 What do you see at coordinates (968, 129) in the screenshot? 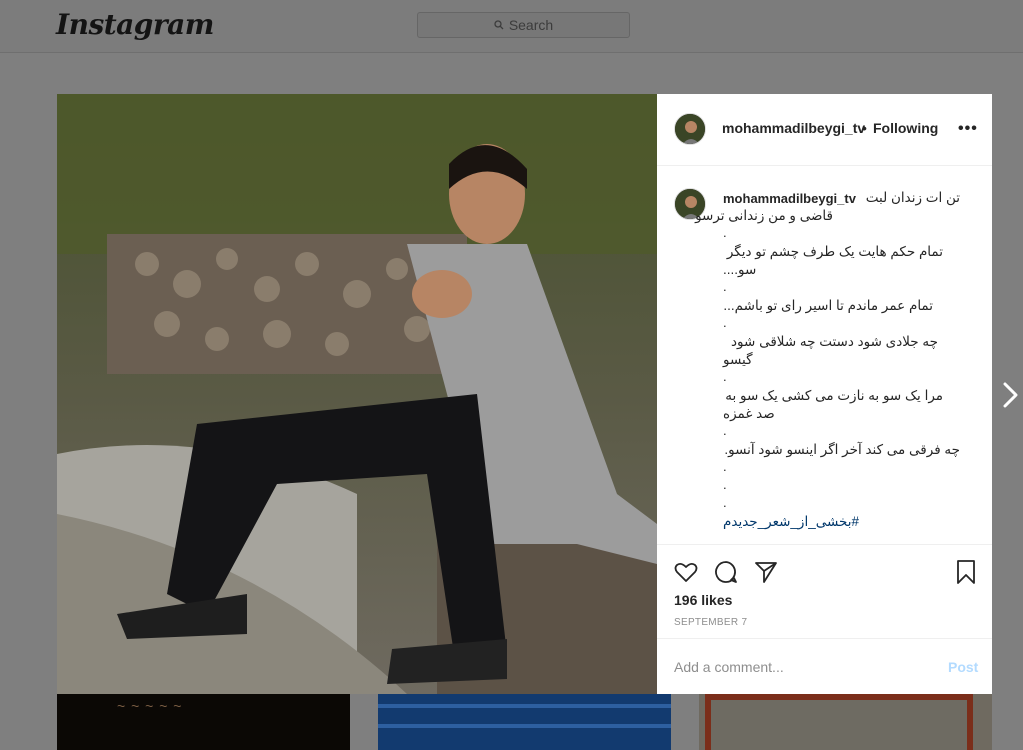
I see `more-options-icon: •••` at bounding box center [968, 129].